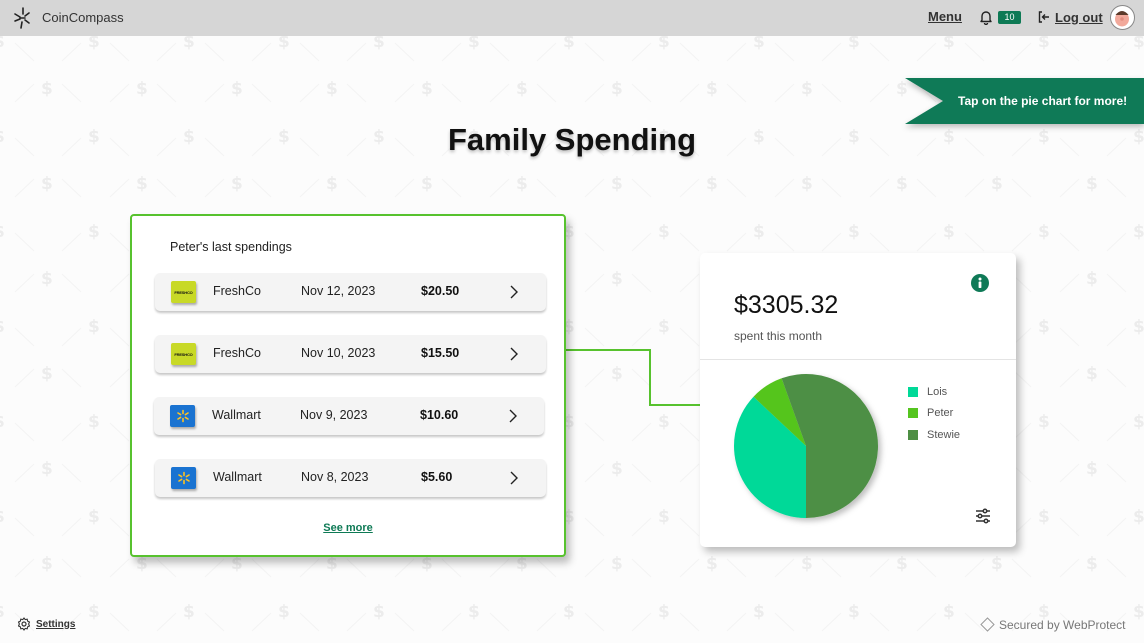 Image resolution: width=1144 pixels, height=643 pixels. Describe the element at coordinates (1044, 17) in the screenshot. I see `logout-icon` at that location.